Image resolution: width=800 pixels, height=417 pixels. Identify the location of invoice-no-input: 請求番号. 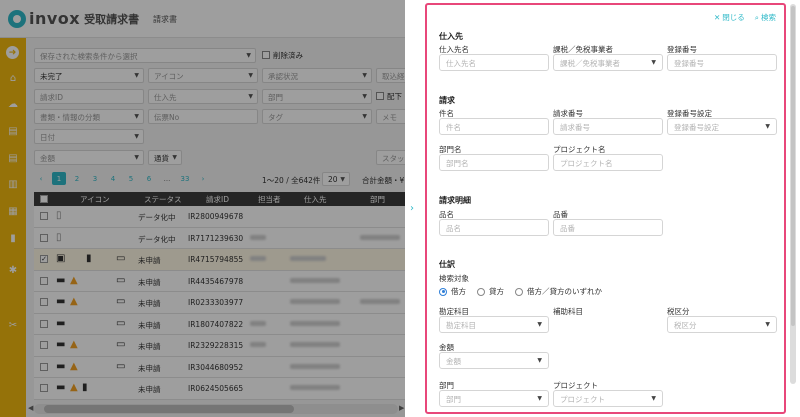
(608, 126).